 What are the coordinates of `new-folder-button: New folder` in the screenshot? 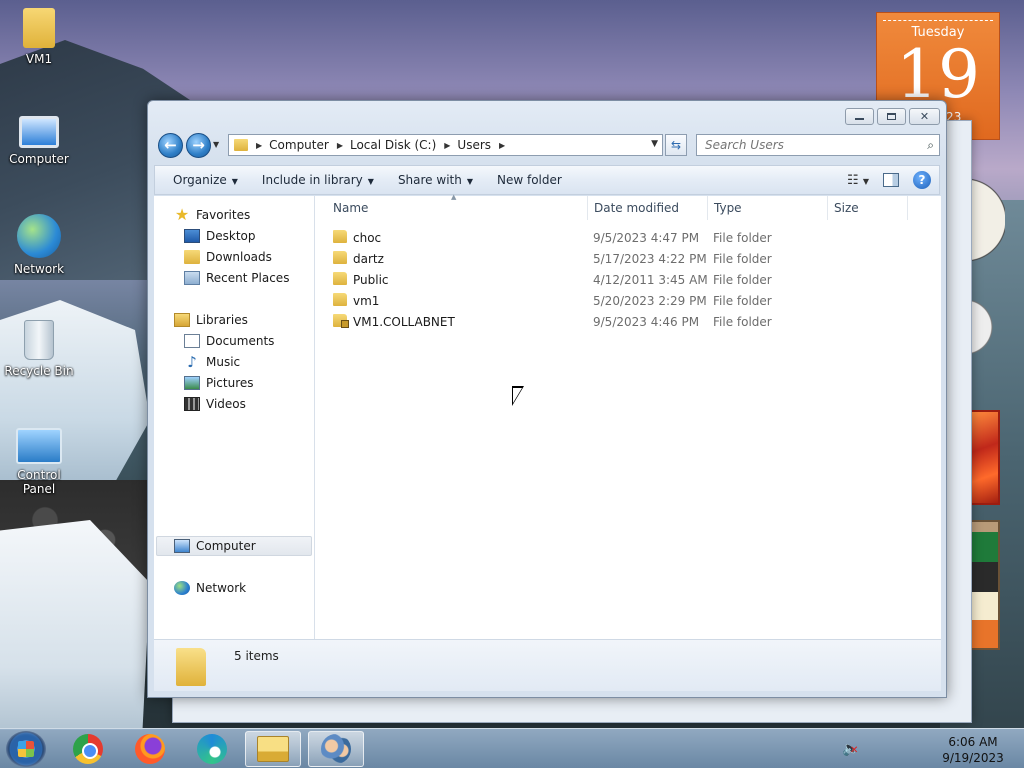 It's located at (529, 180).